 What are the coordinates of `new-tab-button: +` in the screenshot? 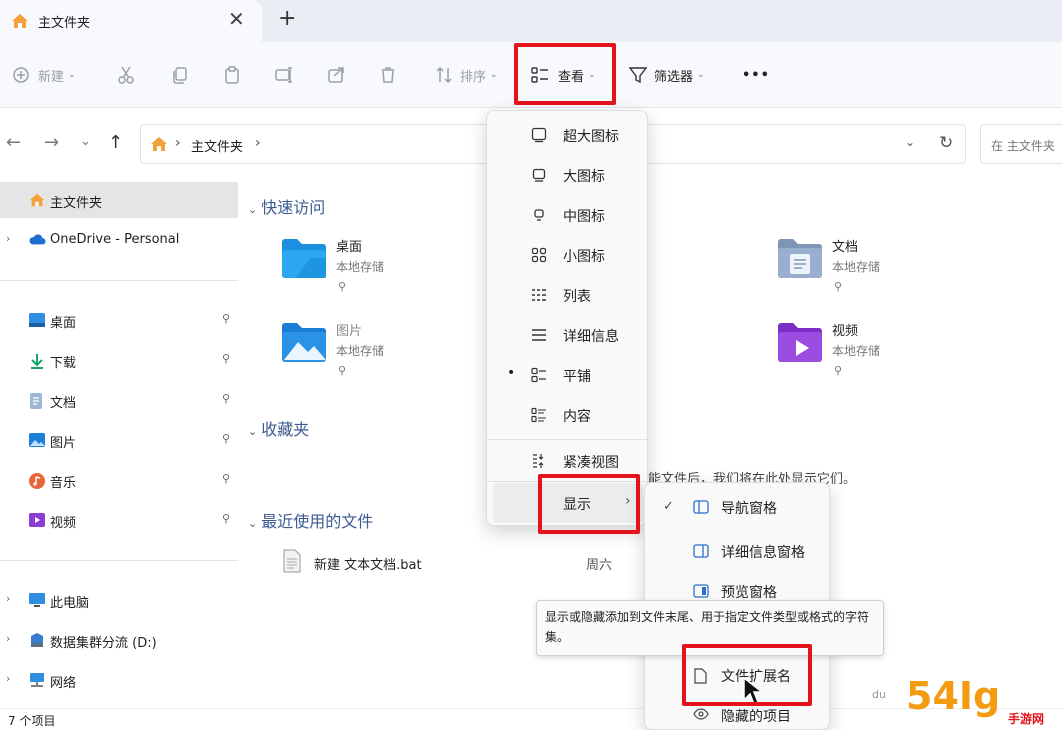 It's located at (287, 18).